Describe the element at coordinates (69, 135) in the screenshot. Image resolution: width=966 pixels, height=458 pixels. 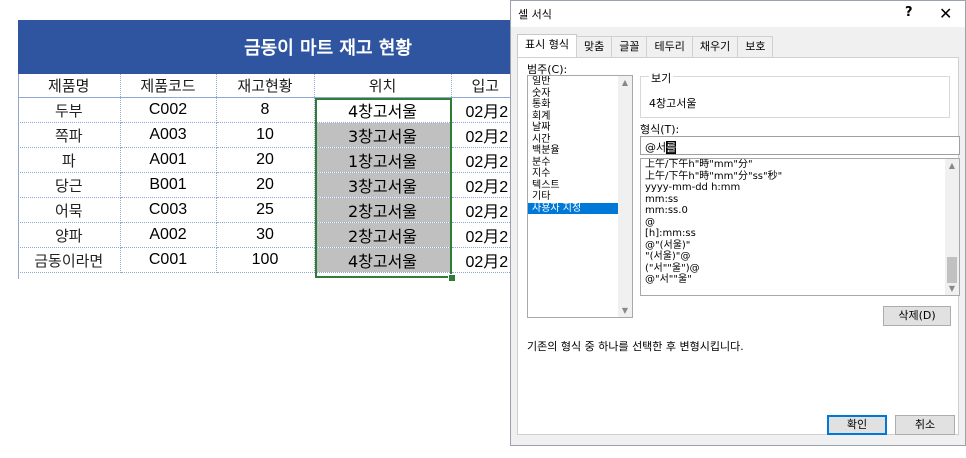
I see `cell-name: 쪽파` at that location.